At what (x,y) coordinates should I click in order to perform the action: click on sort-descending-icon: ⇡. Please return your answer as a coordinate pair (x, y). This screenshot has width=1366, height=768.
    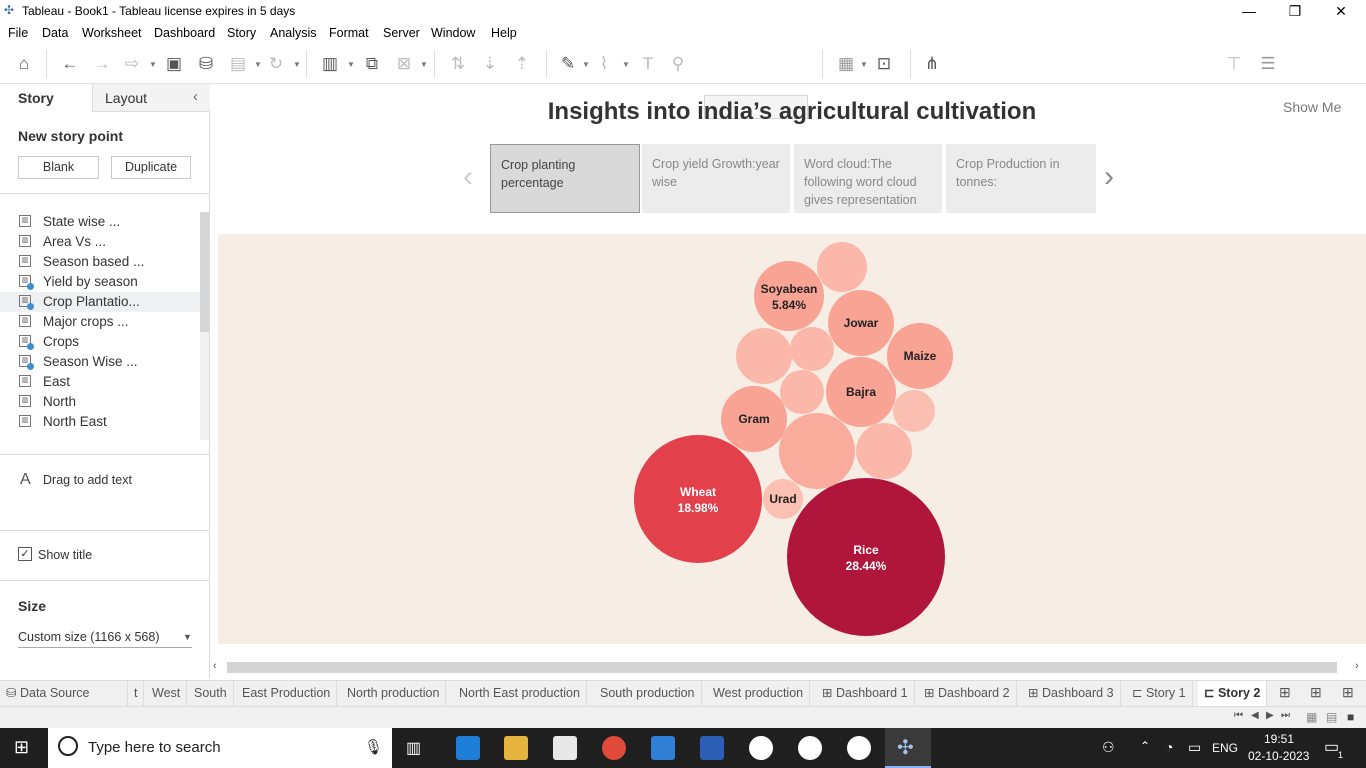
    Looking at the image, I should click on (522, 64).